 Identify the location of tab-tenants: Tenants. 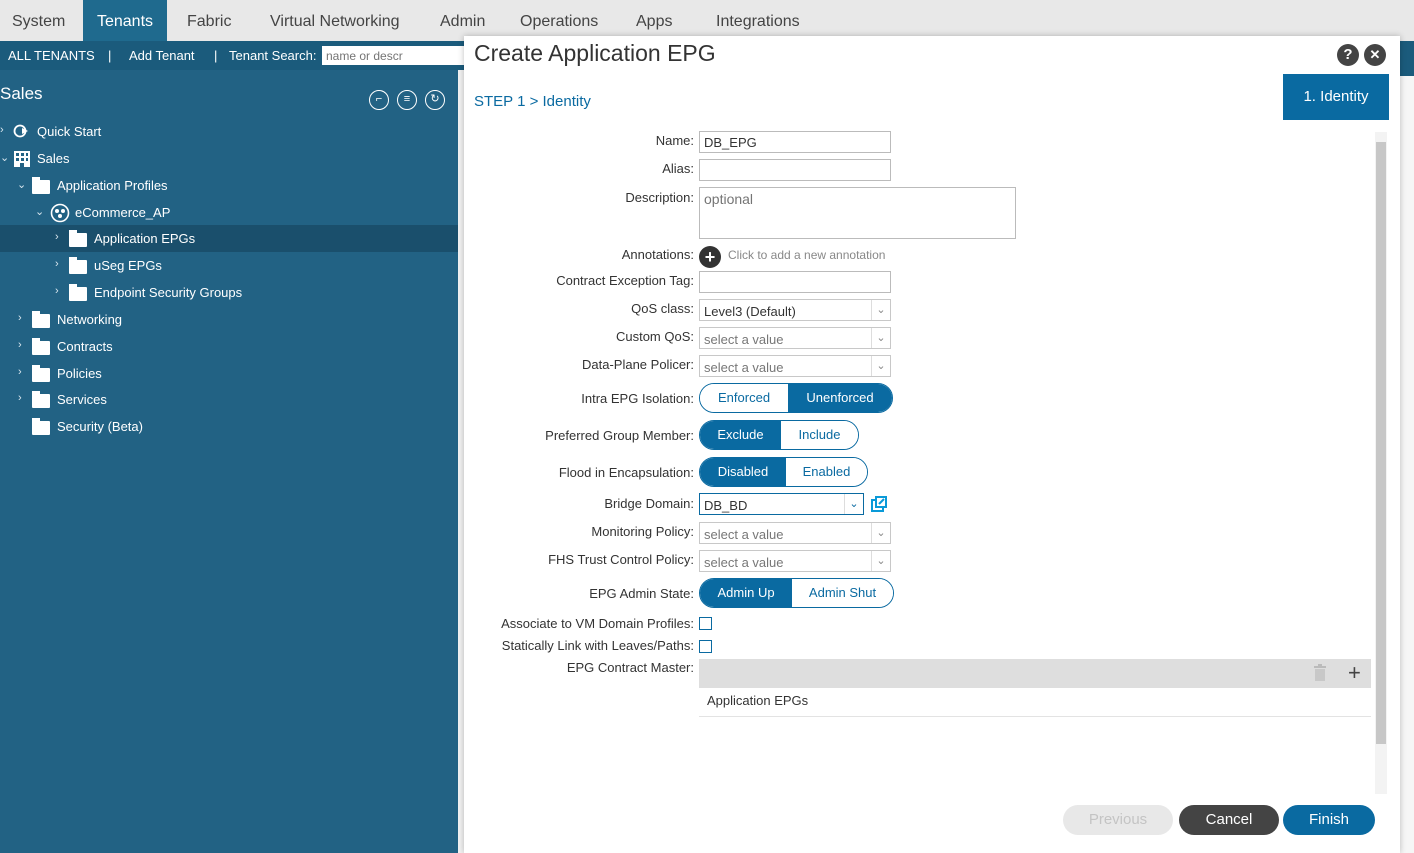
(125, 20).